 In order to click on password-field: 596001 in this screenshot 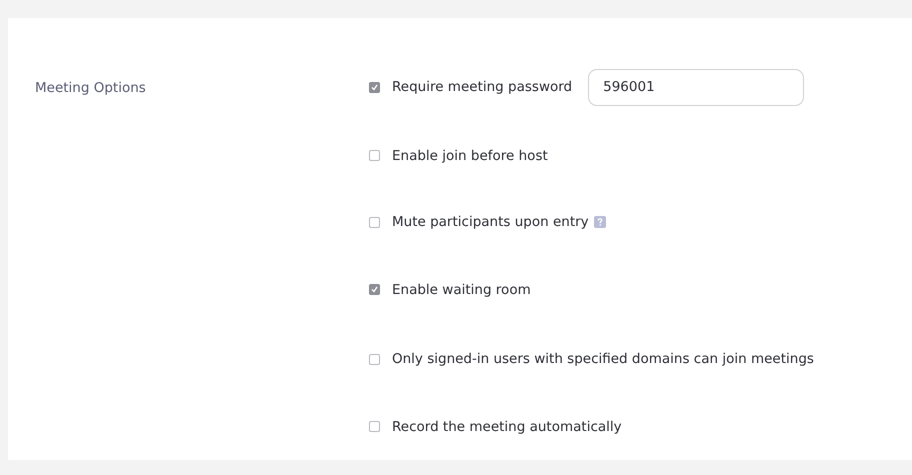, I will do `click(696, 87)`.